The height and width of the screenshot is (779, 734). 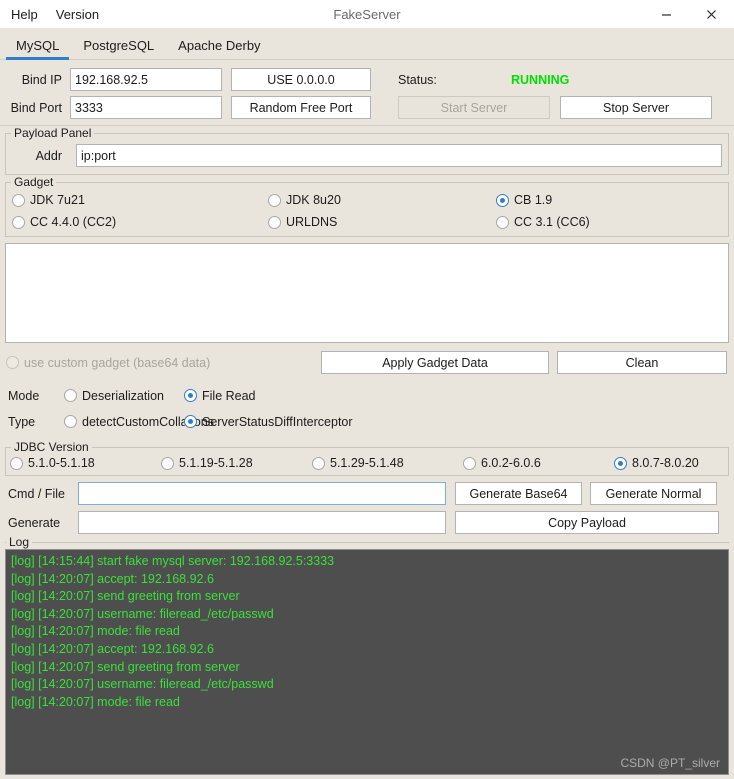 I want to click on menu-bar: Help Version, so click(x=49, y=14).